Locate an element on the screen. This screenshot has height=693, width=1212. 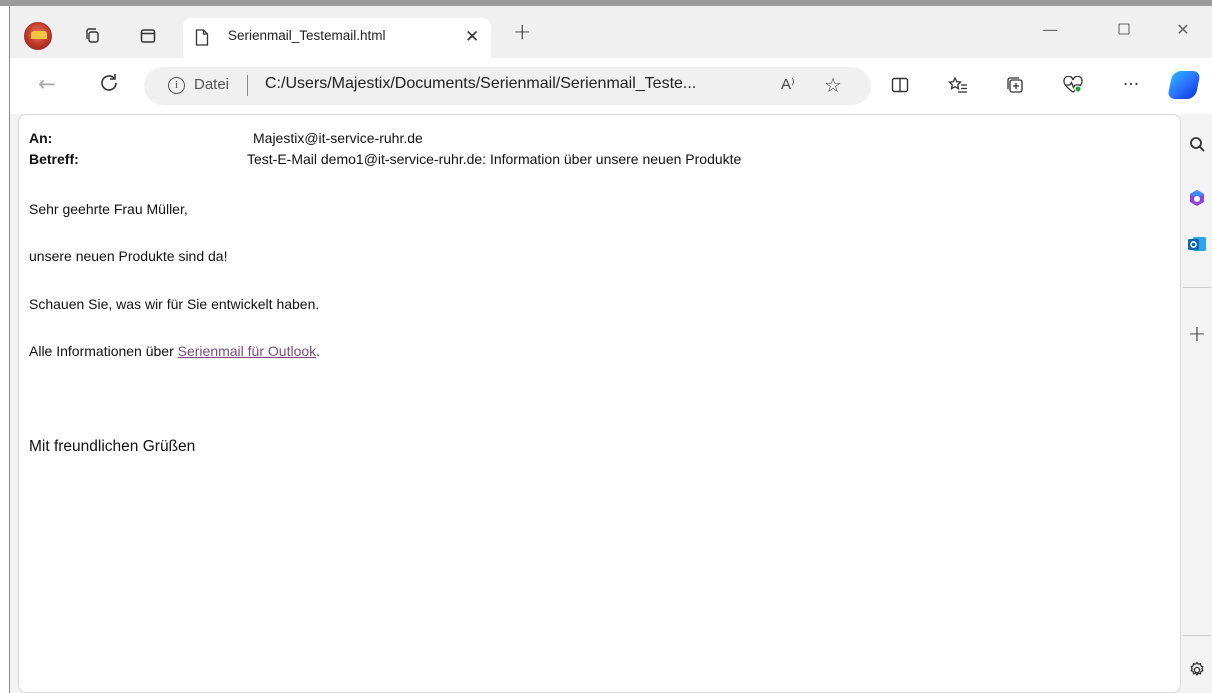
office-icon is located at coordinates (1197, 198).